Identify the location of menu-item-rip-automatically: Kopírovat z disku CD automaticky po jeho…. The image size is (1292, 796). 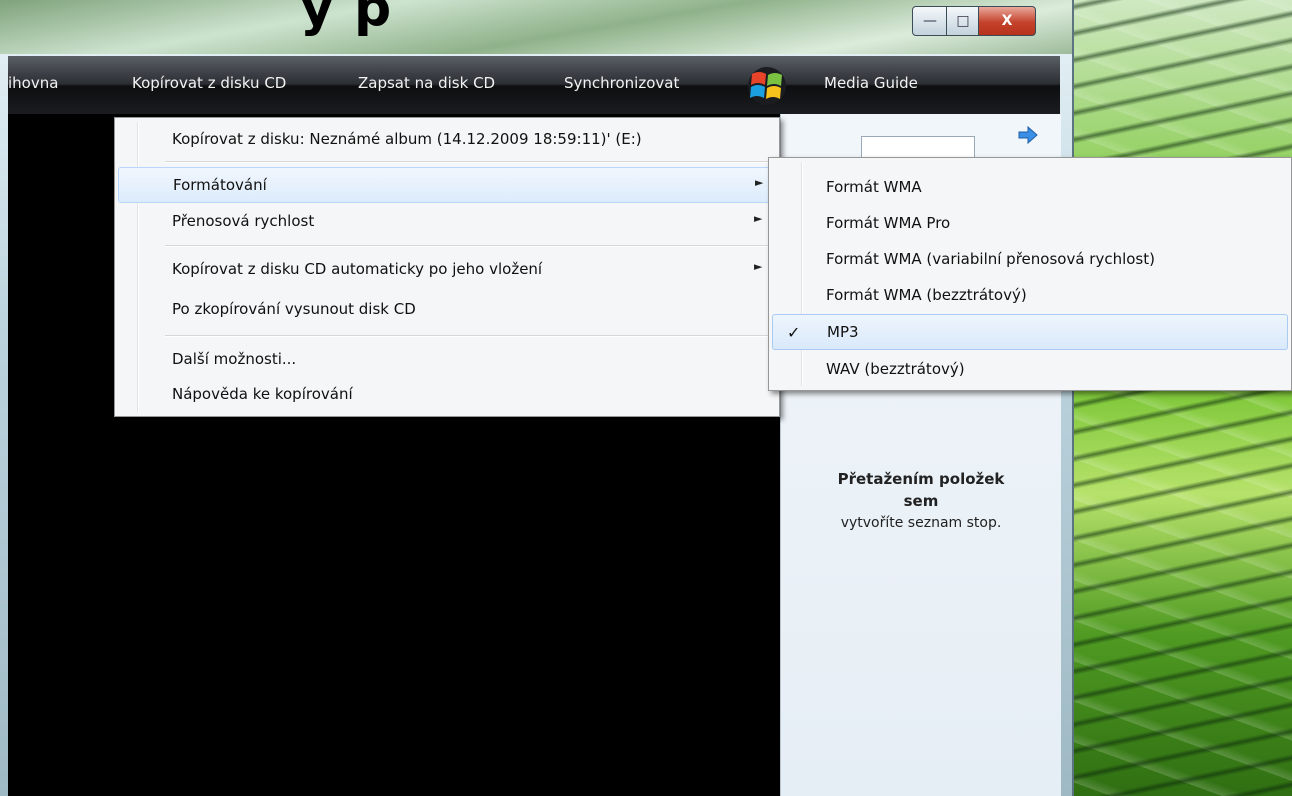
(446, 269).